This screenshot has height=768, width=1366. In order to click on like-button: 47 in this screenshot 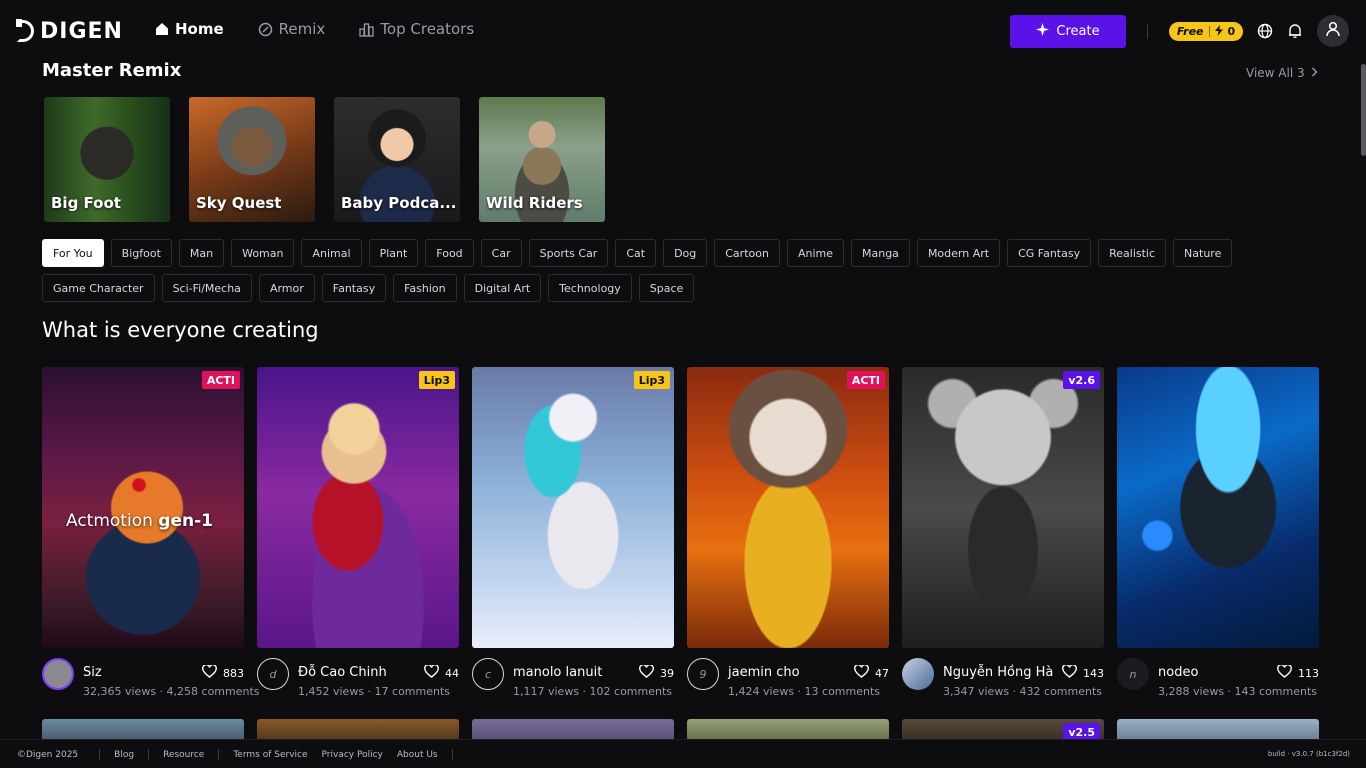, I will do `click(871, 672)`.